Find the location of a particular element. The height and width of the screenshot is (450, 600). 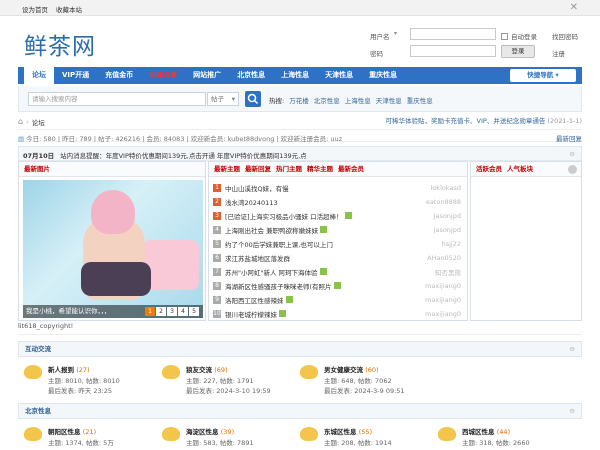

topic-row: 4 上海刚出社会 兼职鸭欲称嫩妹妹 jasonjpd is located at coordinates (339, 229).